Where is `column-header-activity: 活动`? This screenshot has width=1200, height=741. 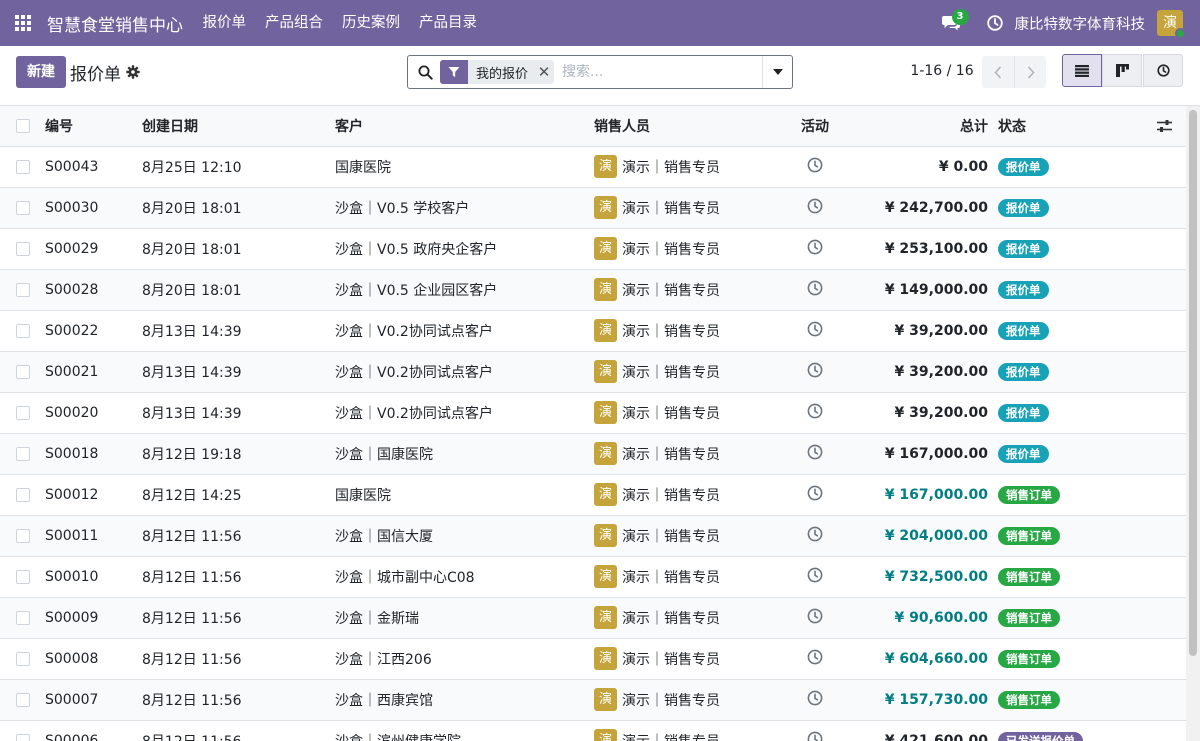 column-header-activity: 活动 is located at coordinates (815, 126).